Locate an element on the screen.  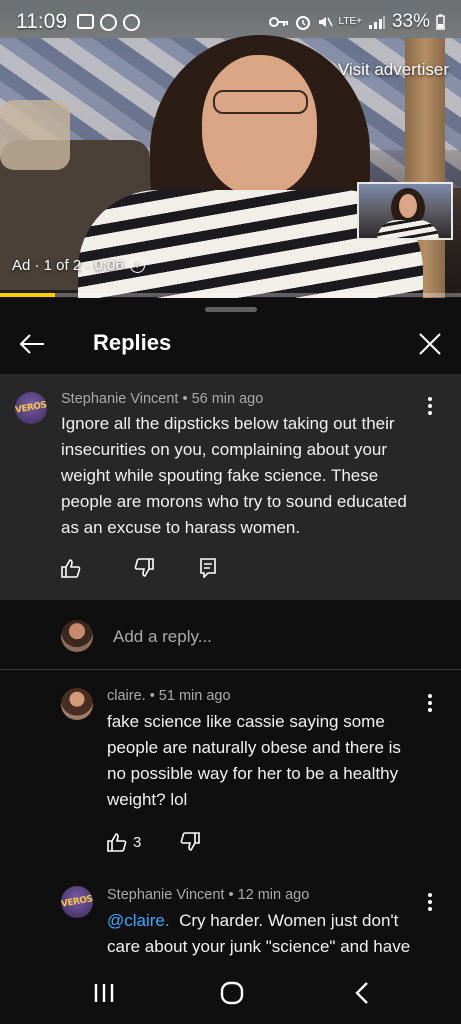
system-navigation-bar is located at coordinates (230, 993).